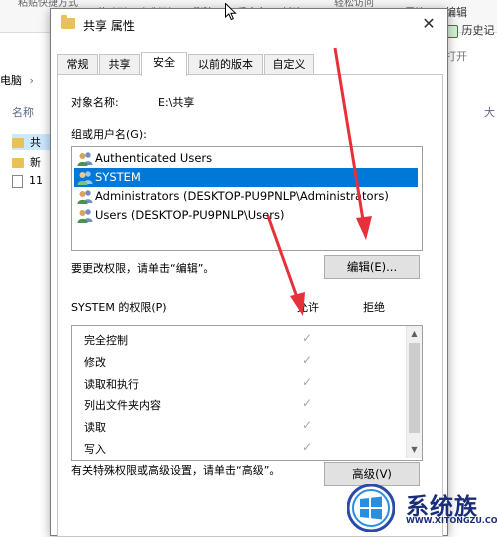  Describe the element at coordinates (308, 307) in the screenshot. I see `allow-column-header: 允许` at that location.